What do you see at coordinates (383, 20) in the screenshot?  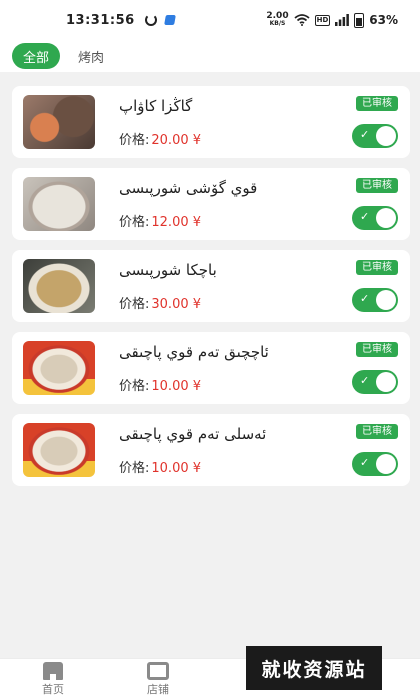 I see `battery-level: 63%` at bounding box center [383, 20].